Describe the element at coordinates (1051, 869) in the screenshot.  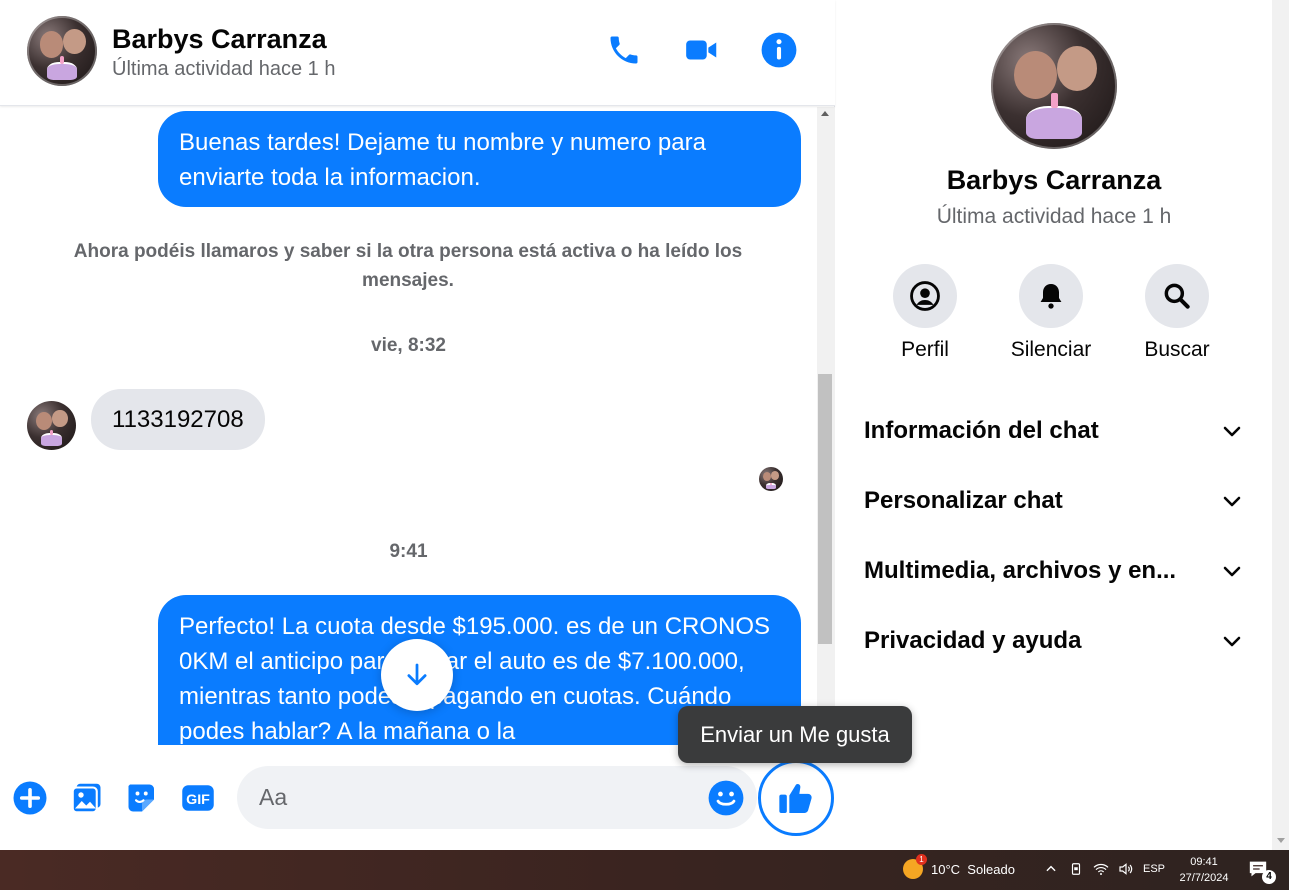
I see `chevron-up-icon` at that location.